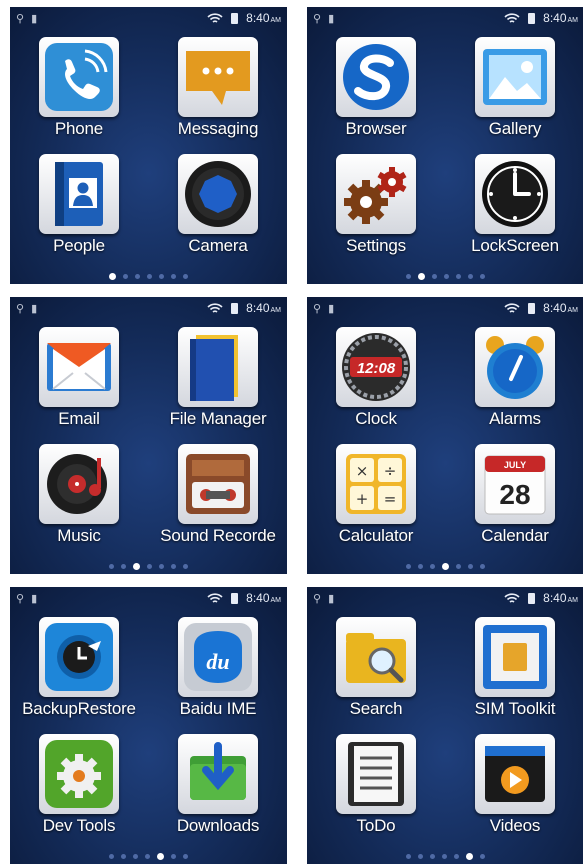 This screenshot has width=583, height=864. I want to click on search-icon, so click(376, 657).